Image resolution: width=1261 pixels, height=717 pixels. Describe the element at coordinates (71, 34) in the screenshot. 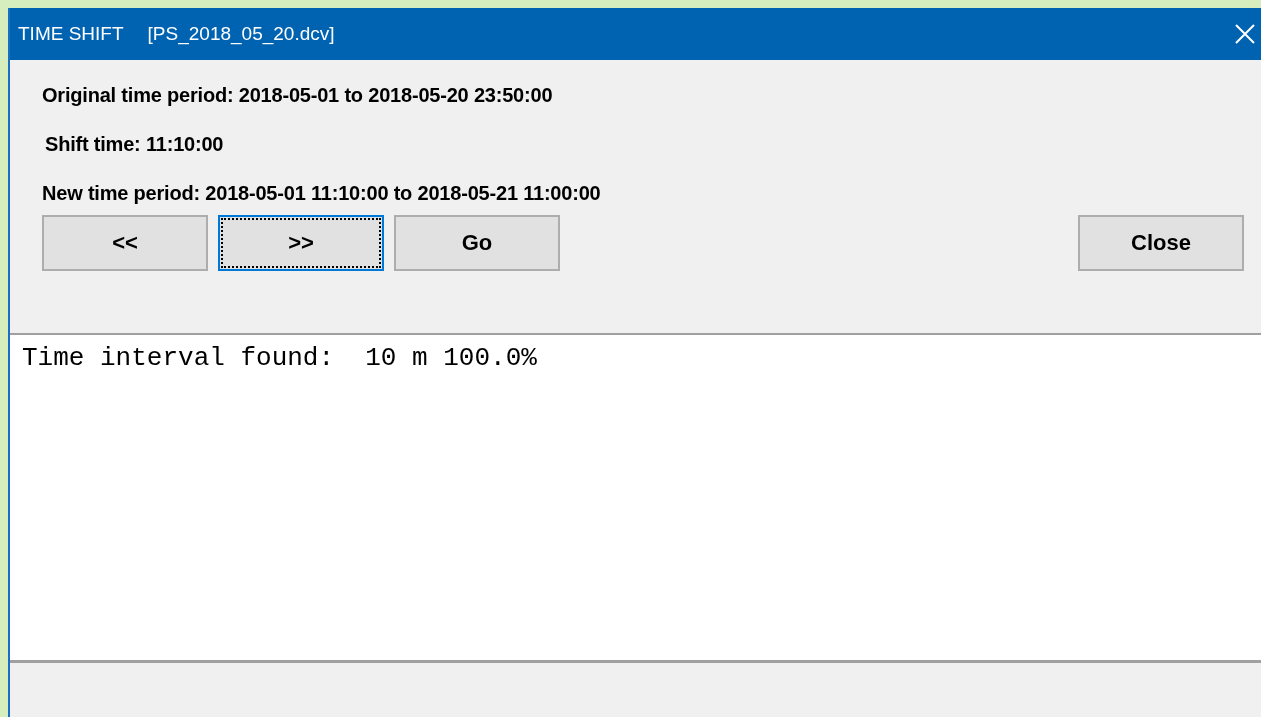

I see `window-title: TIME SHIFT` at that location.